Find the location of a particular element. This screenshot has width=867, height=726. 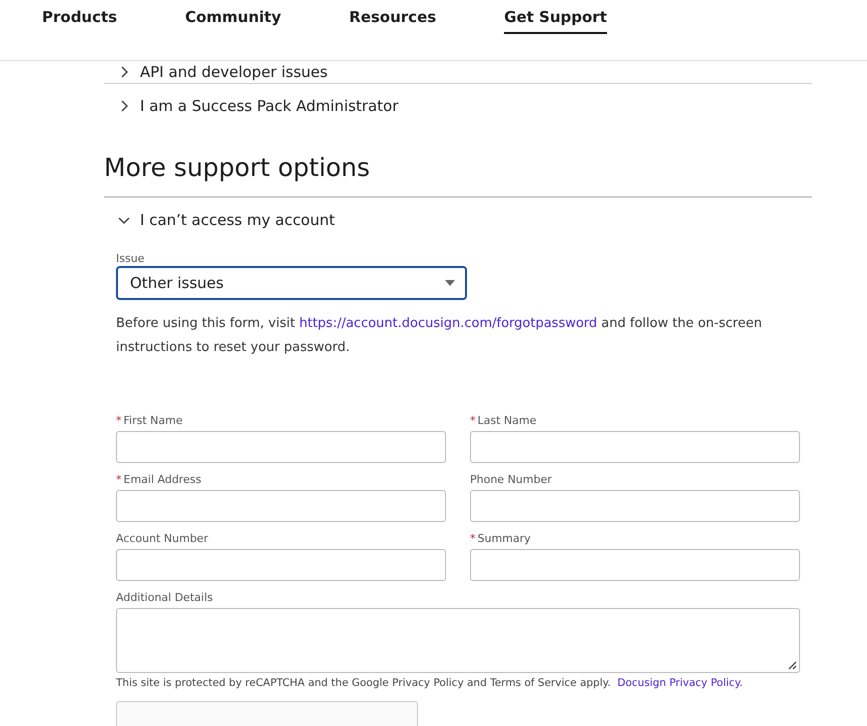

field-label: Phone Number is located at coordinates (511, 479).